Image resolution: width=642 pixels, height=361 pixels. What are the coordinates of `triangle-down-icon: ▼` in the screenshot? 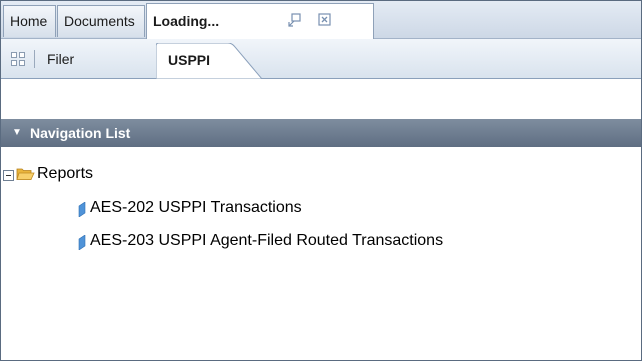 It's located at (17, 133).